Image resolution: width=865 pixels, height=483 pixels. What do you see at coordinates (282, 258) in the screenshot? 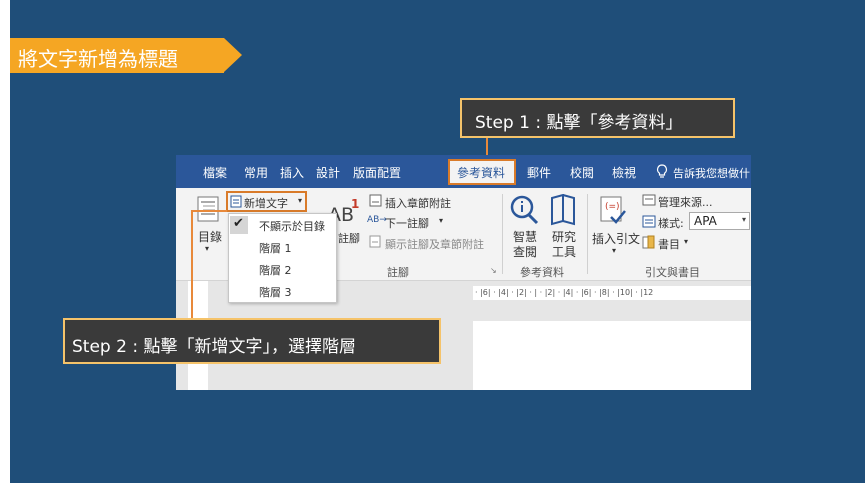
I see `add-text-dropdown-menu: ✔ 不顯示於目錄 階層 1 階層 2 階層 3` at bounding box center [282, 258].